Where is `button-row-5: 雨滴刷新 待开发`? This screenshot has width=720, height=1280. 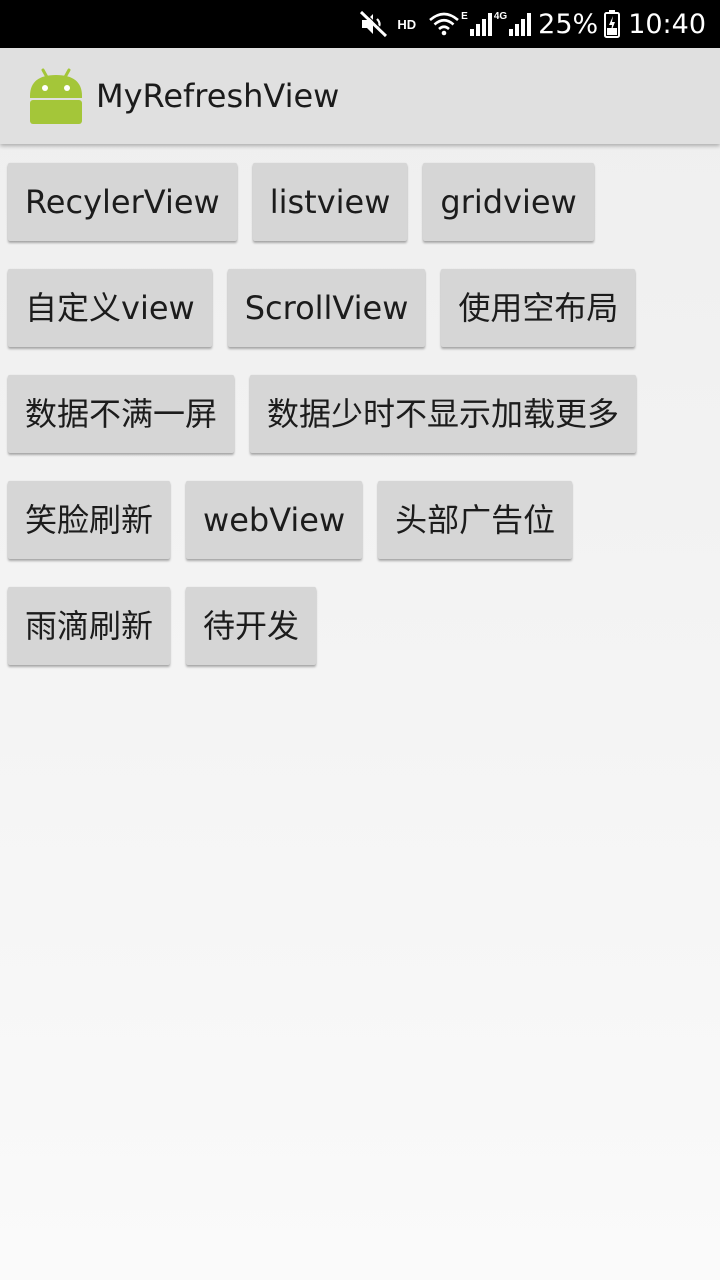 button-row-5: 雨滴刷新 待开发 is located at coordinates (170, 626).